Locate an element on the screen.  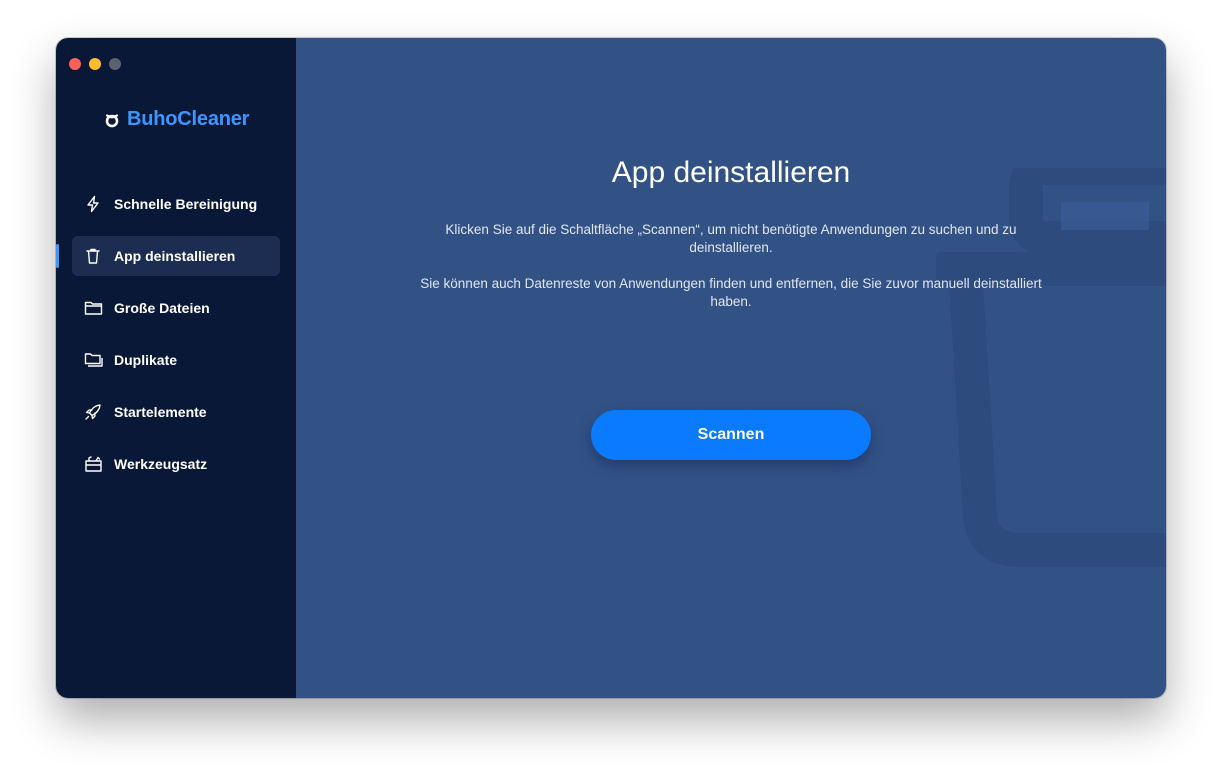
scan-button: Scannen is located at coordinates (731, 435).